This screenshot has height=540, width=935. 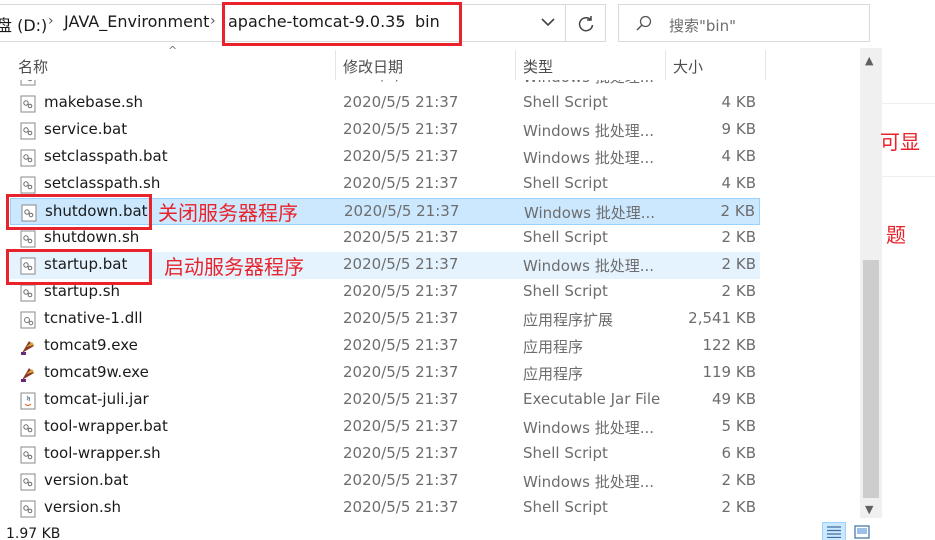 What do you see at coordinates (738, 426) in the screenshot?
I see `file-size: 5 KB` at bounding box center [738, 426].